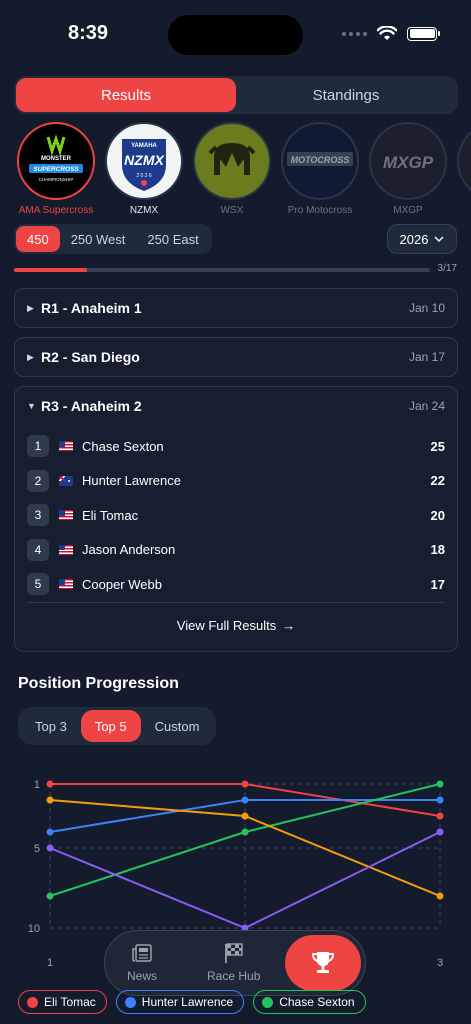 The image size is (471, 1024). I want to click on view-full-results-label: View Full Results, so click(226, 625).